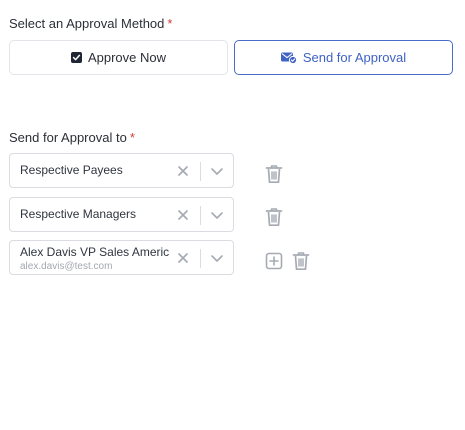 The height and width of the screenshot is (430, 465). Describe the element at coordinates (354, 57) in the screenshot. I see `send-for-approval-label: Send for Approval` at that location.